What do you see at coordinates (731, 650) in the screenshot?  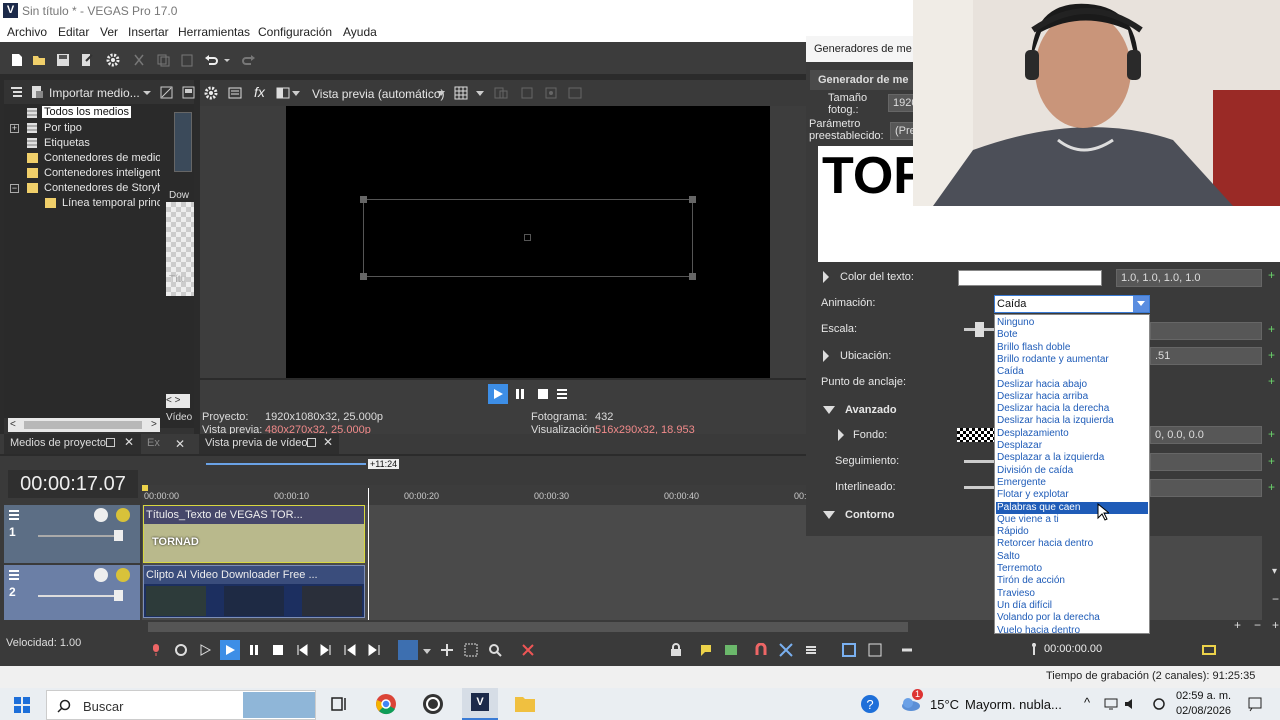 I see `region-icon` at bounding box center [731, 650].